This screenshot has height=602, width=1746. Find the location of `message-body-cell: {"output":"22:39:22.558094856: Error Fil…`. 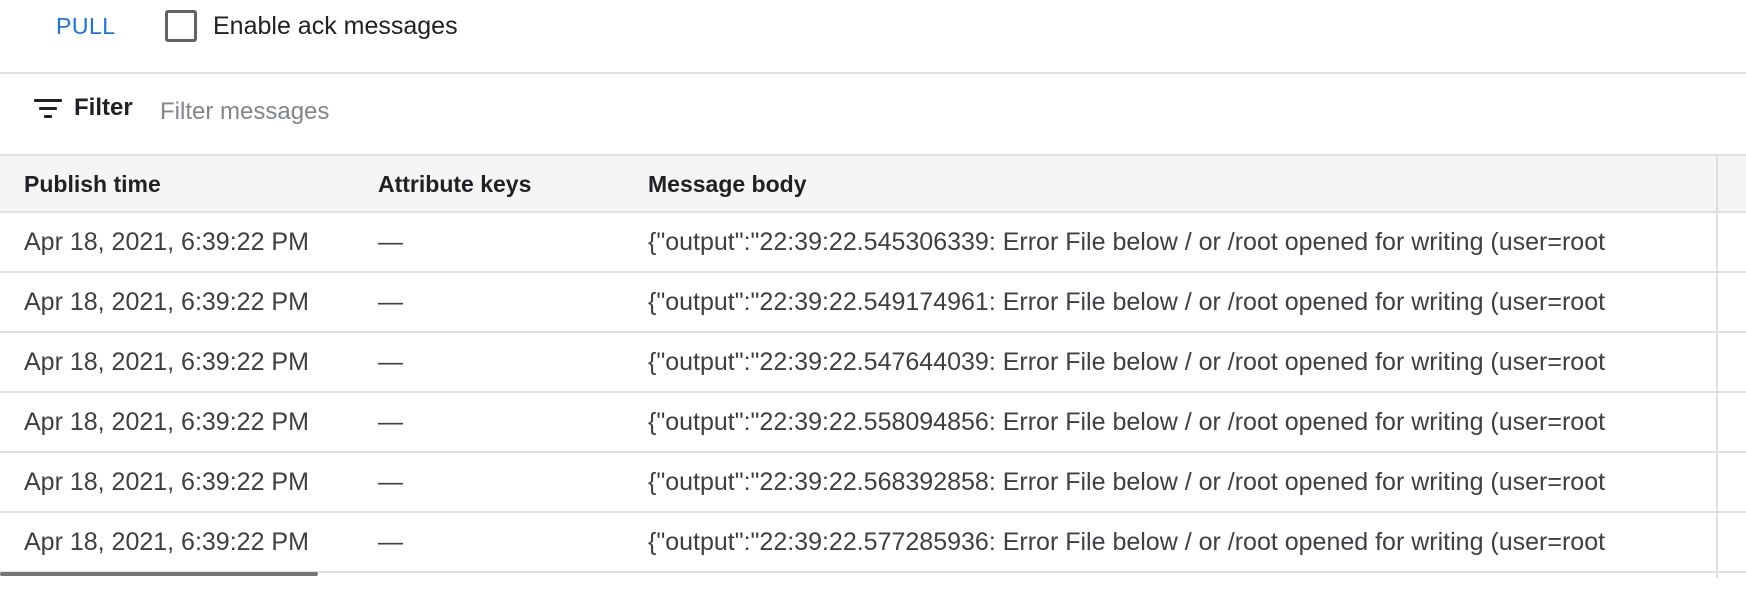

message-body-cell: {"output":"22:39:22.558094856: Error Fil… is located at coordinates (1127, 421).